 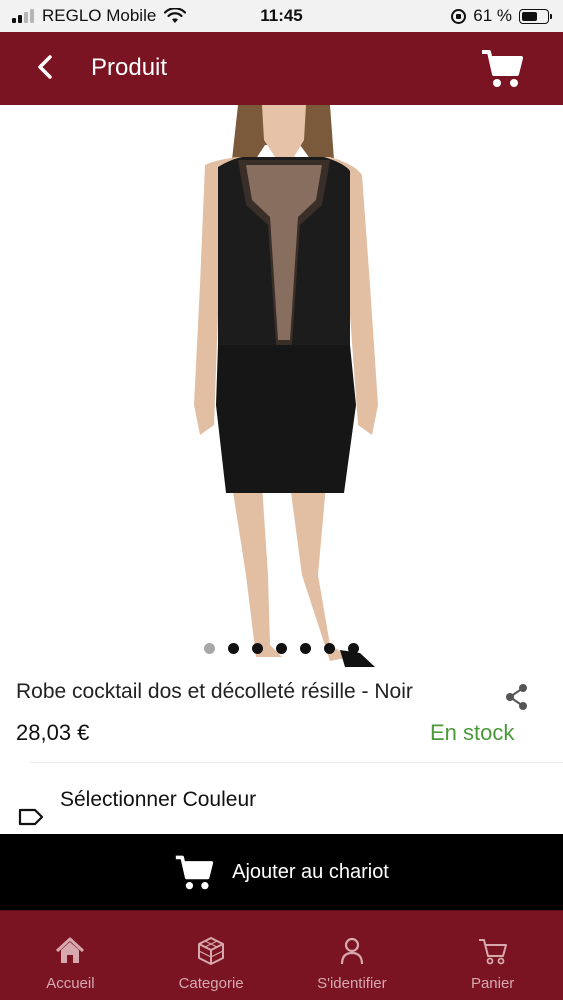 I want to click on battery-icon, so click(x=535, y=16).